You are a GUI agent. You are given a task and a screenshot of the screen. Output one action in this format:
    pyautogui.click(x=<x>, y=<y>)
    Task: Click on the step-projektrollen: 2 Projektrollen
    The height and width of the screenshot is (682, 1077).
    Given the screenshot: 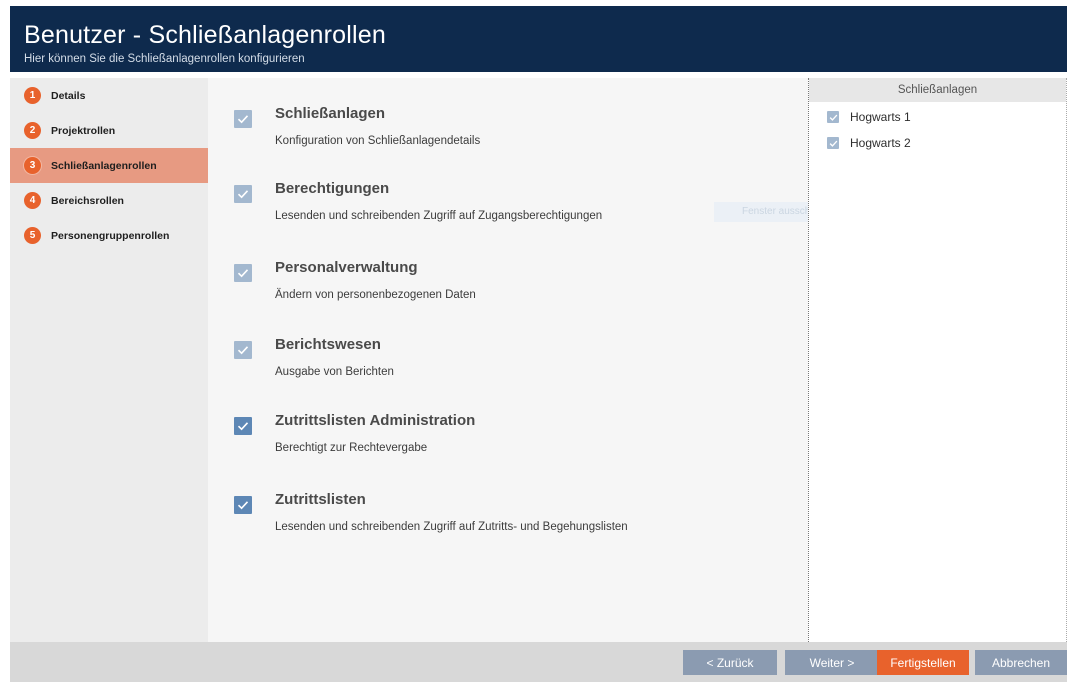 What is the action you would take?
    pyautogui.click(x=109, y=130)
    